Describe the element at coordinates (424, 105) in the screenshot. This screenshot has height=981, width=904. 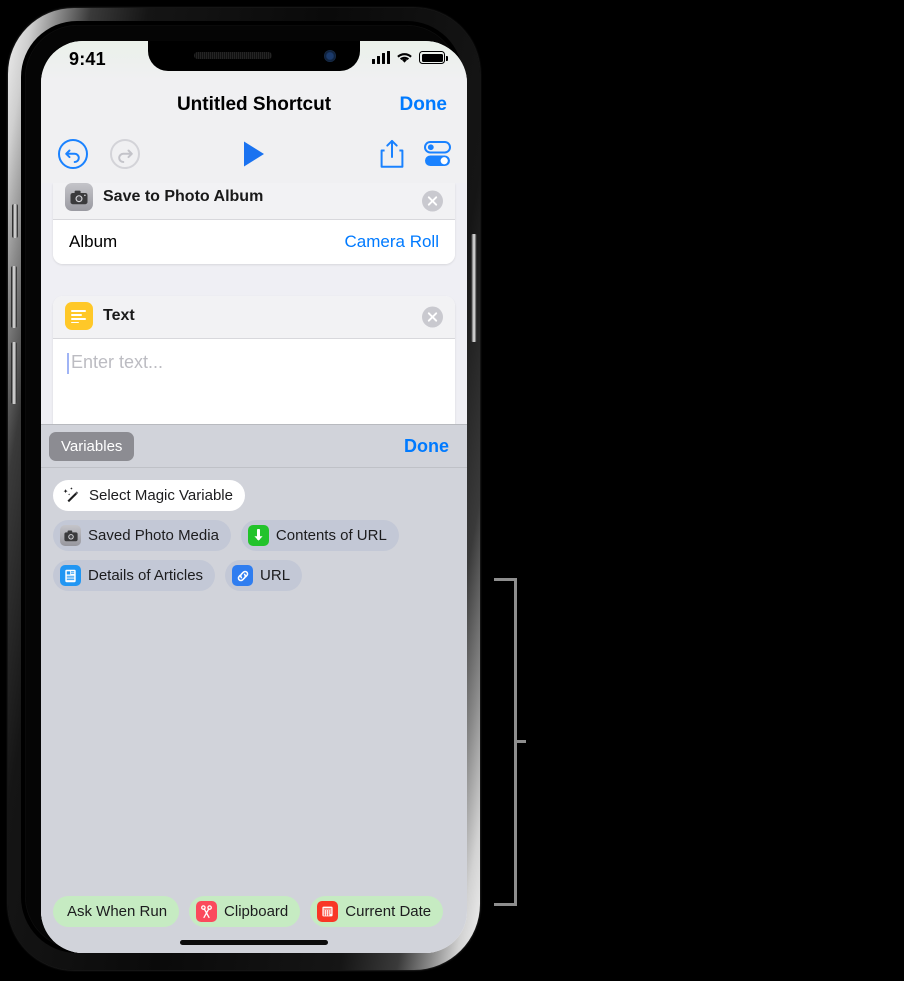
I see `nav-done-button: Done` at that location.